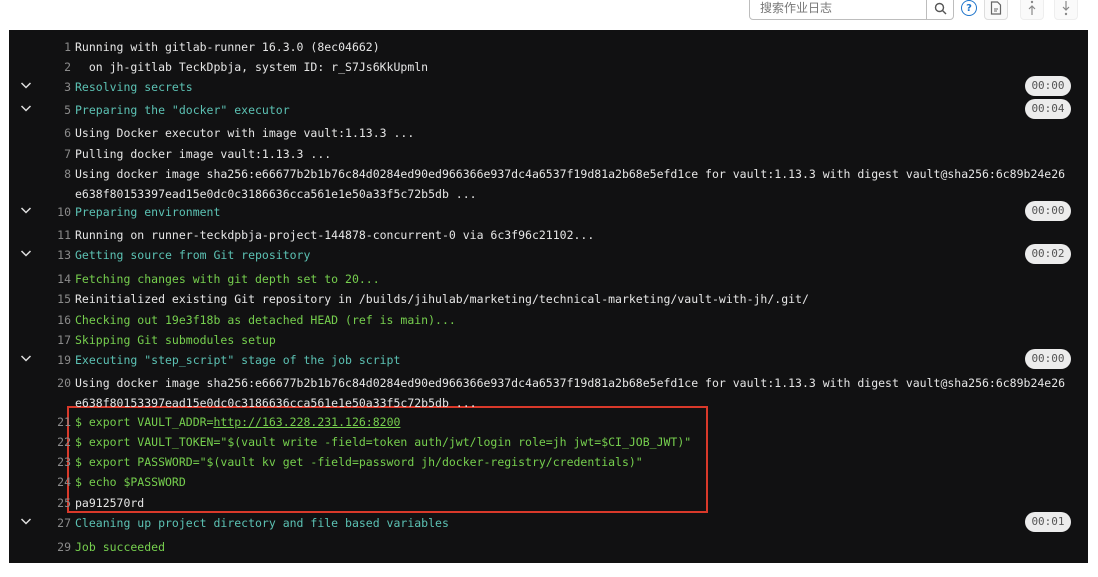  I want to click on line-number: 25, so click(55, 503).